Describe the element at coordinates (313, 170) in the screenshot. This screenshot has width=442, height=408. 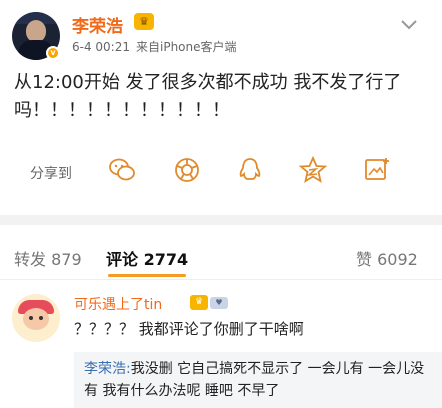
I see `qzone-icon` at that location.